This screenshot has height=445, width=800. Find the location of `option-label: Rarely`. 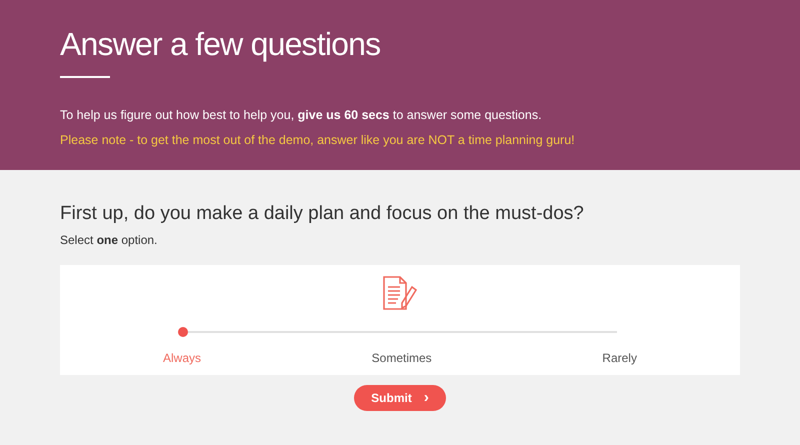

option-label: Rarely is located at coordinates (619, 357).